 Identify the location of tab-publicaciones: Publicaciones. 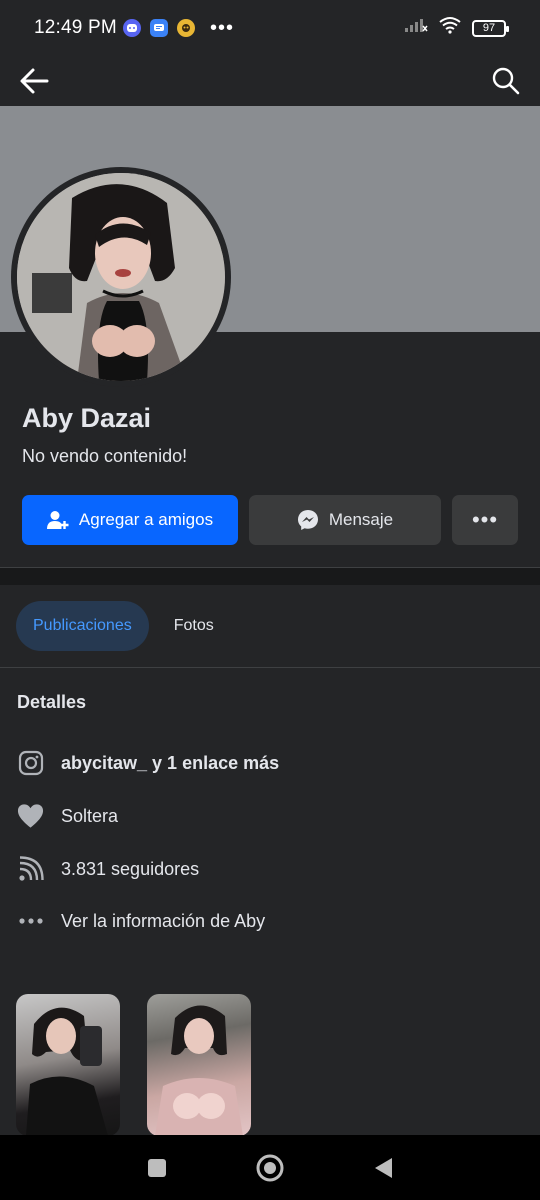
(82, 626).